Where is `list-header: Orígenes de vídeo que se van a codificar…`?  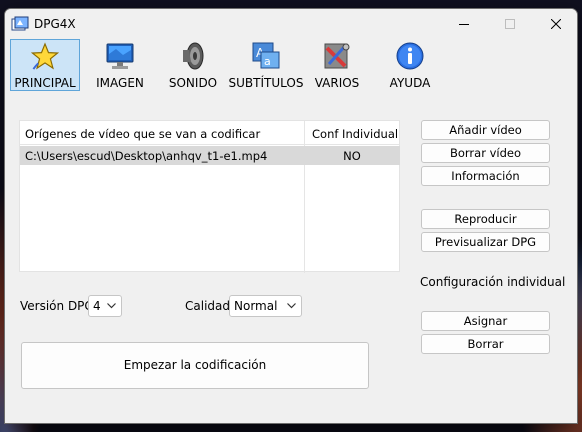
list-header: Orígenes de vídeo que se van a codificar… is located at coordinates (209, 133).